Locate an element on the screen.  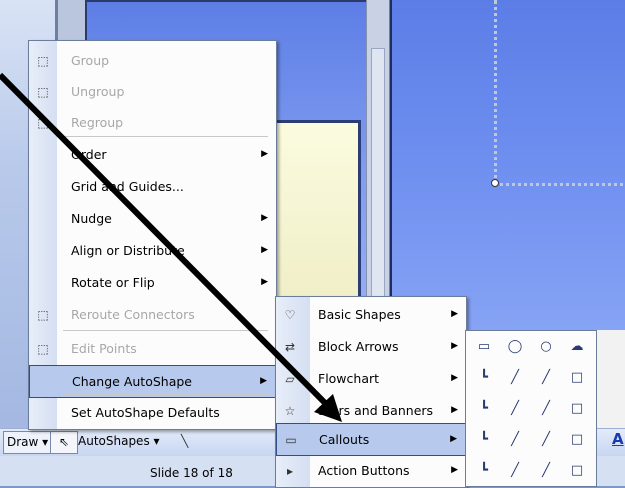
draw-menu-button: Draw ▾ is located at coordinates (29, 442).